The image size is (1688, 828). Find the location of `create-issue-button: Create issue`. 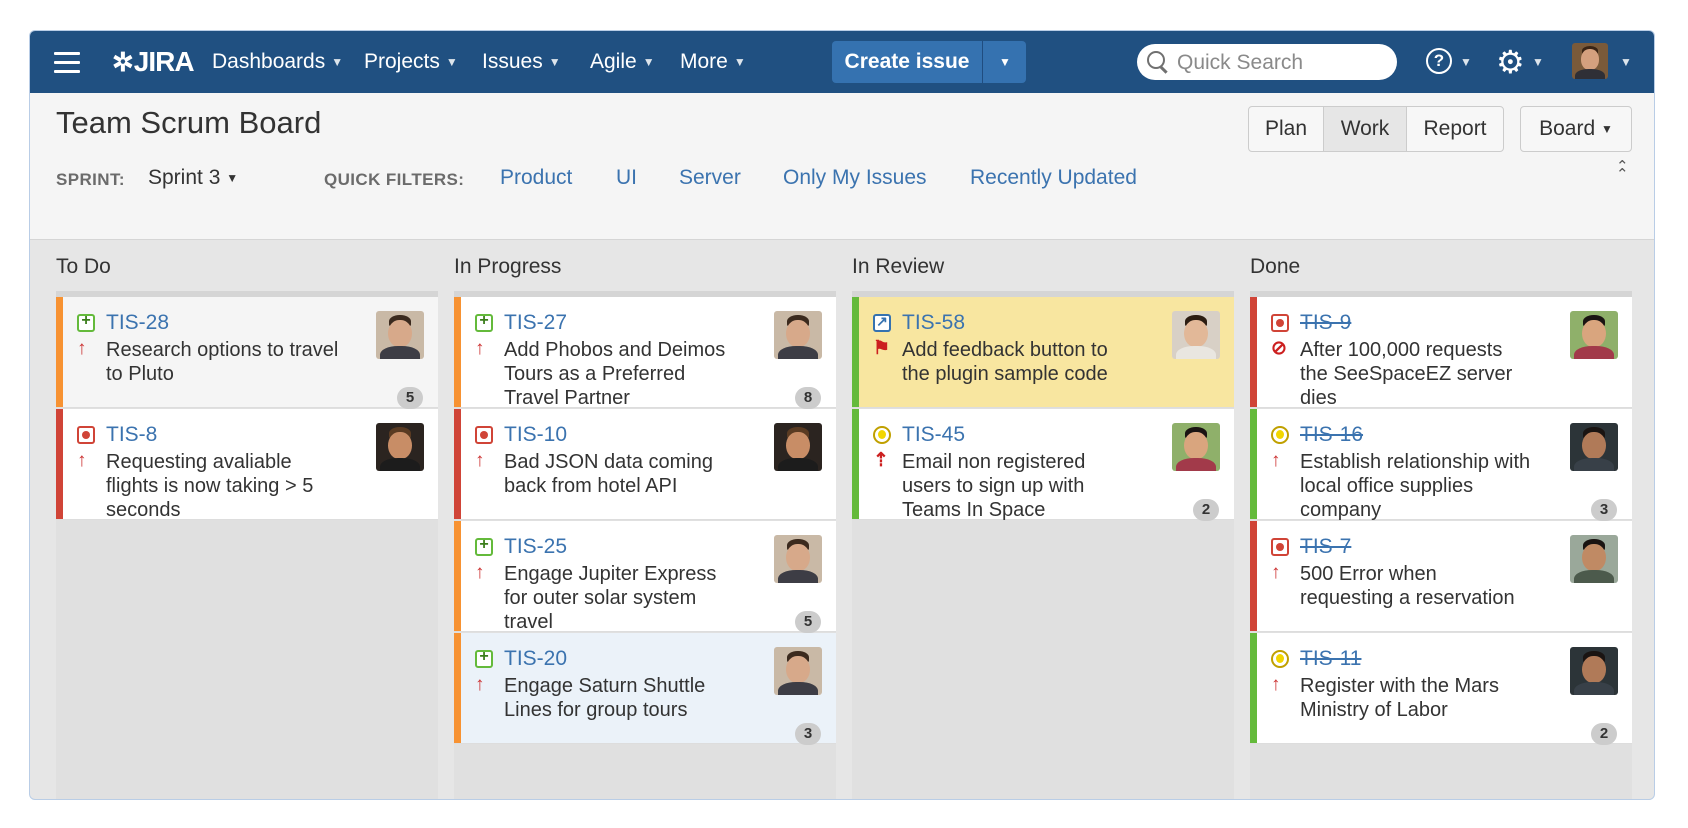

create-issue-button: Create issue is located at coordinates (907, 62).